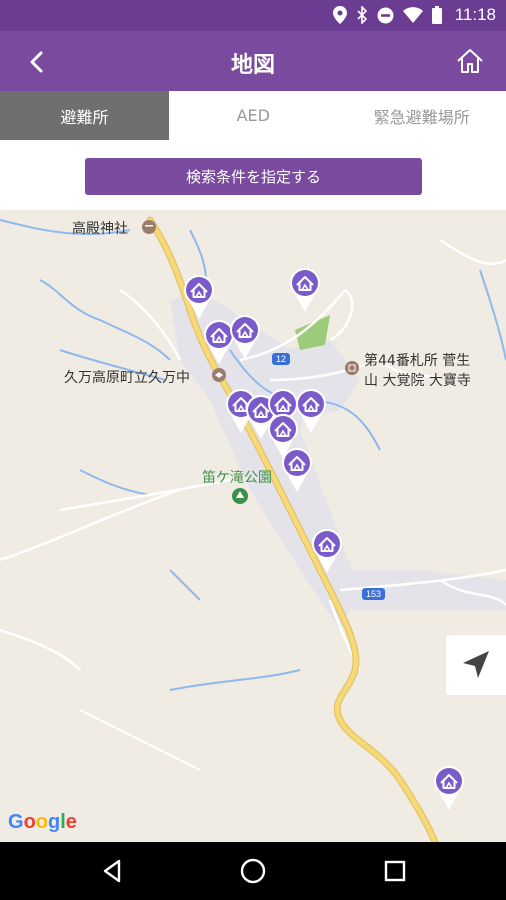  Describe the element at coordinates (237, 478) in the screenshot. I see `map-label-park: 笛ケ滝公園` at that location.